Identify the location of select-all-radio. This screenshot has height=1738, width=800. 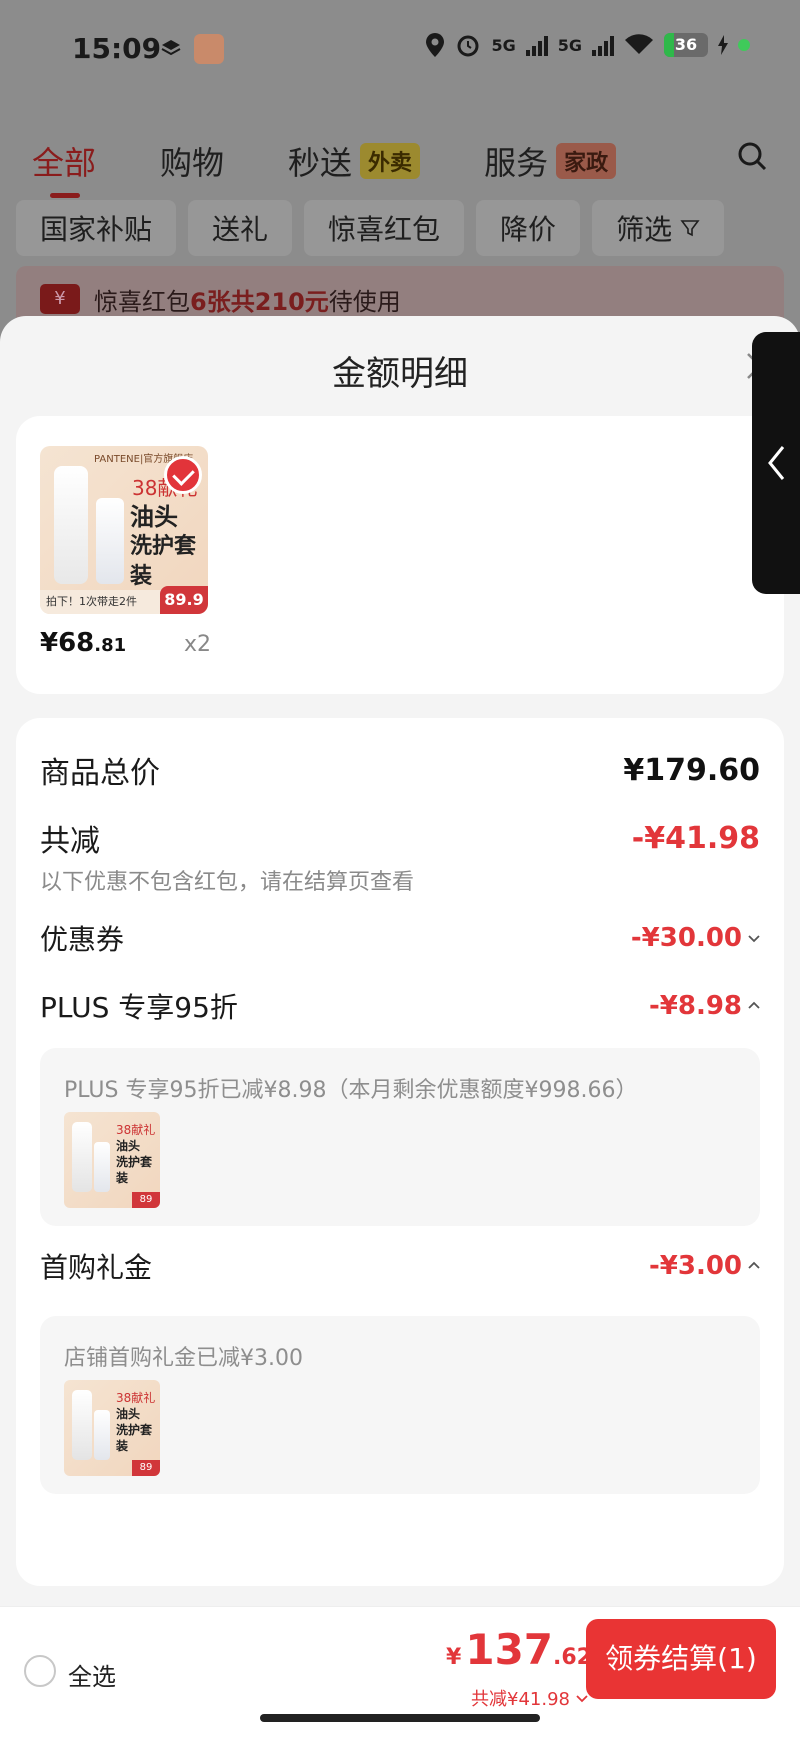
(40, 1671).